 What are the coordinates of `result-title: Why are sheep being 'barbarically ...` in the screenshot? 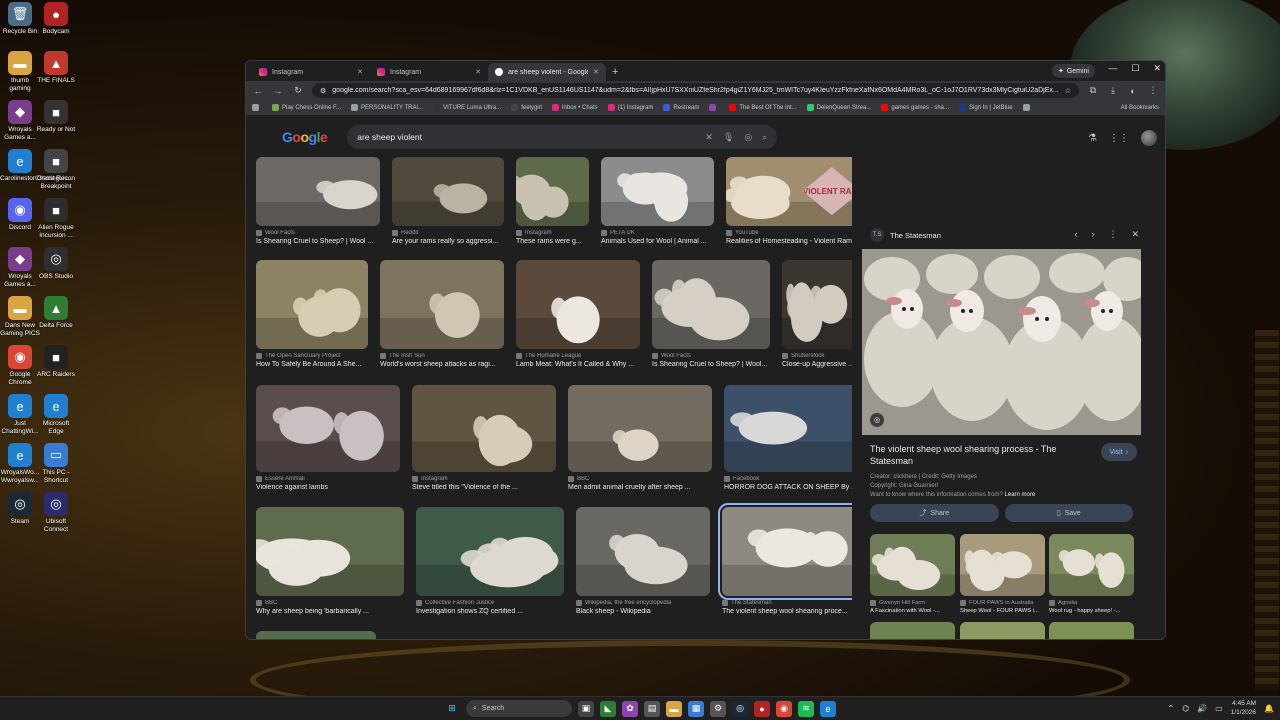 It's located at (330, 611).